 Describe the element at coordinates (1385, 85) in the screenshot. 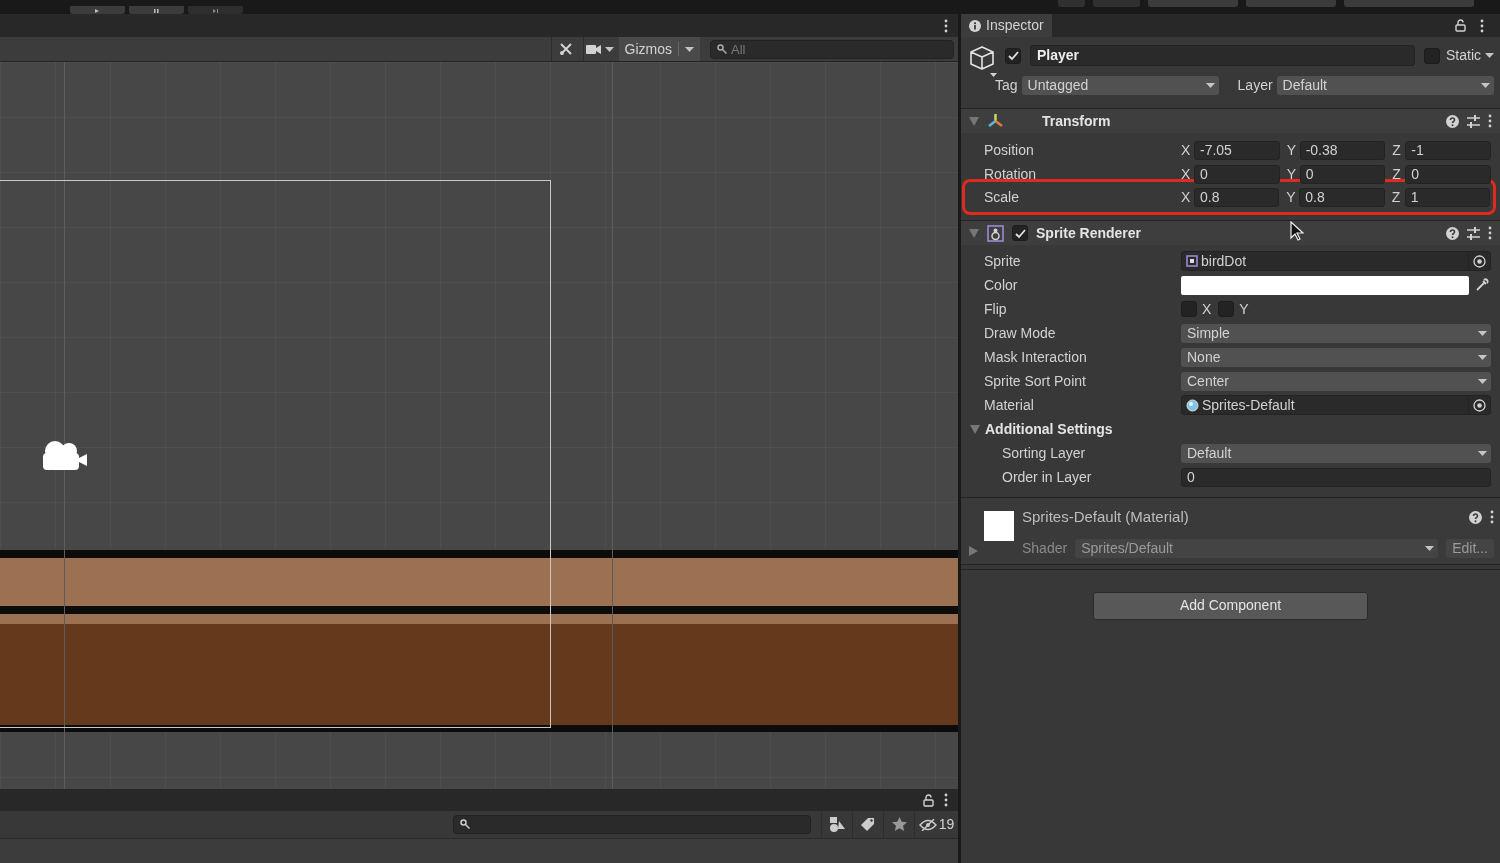

I see `layer-dropdown: Default` at that location.